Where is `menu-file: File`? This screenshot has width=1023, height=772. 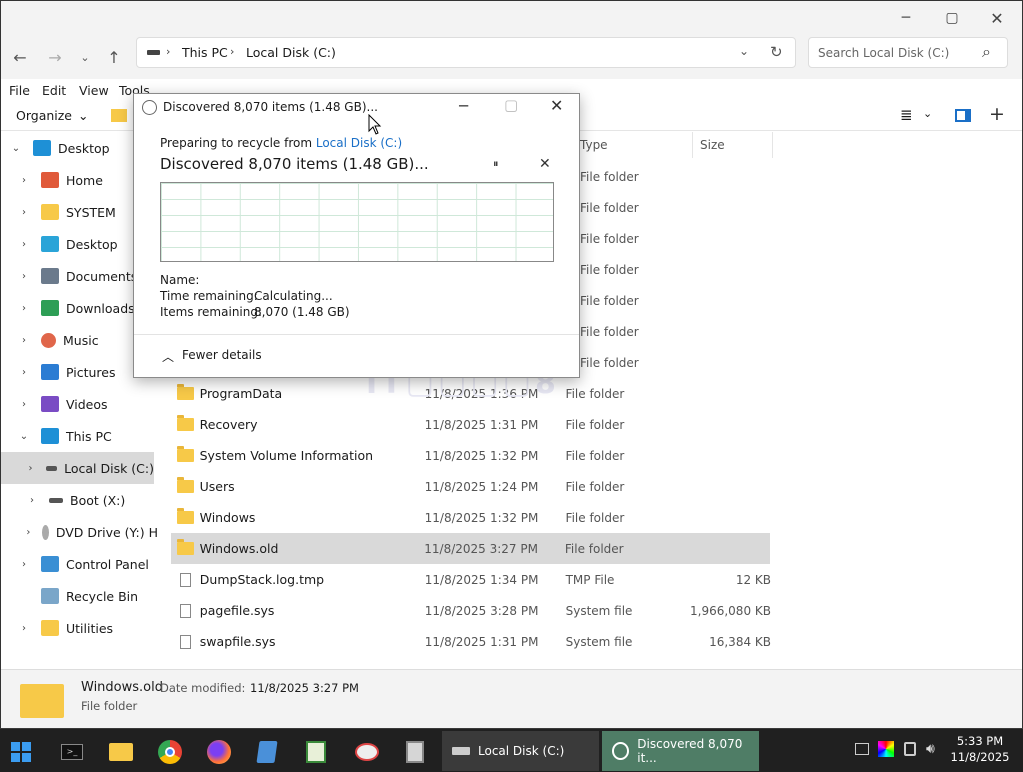 menu-file: File is located at coordinates (19, 90).